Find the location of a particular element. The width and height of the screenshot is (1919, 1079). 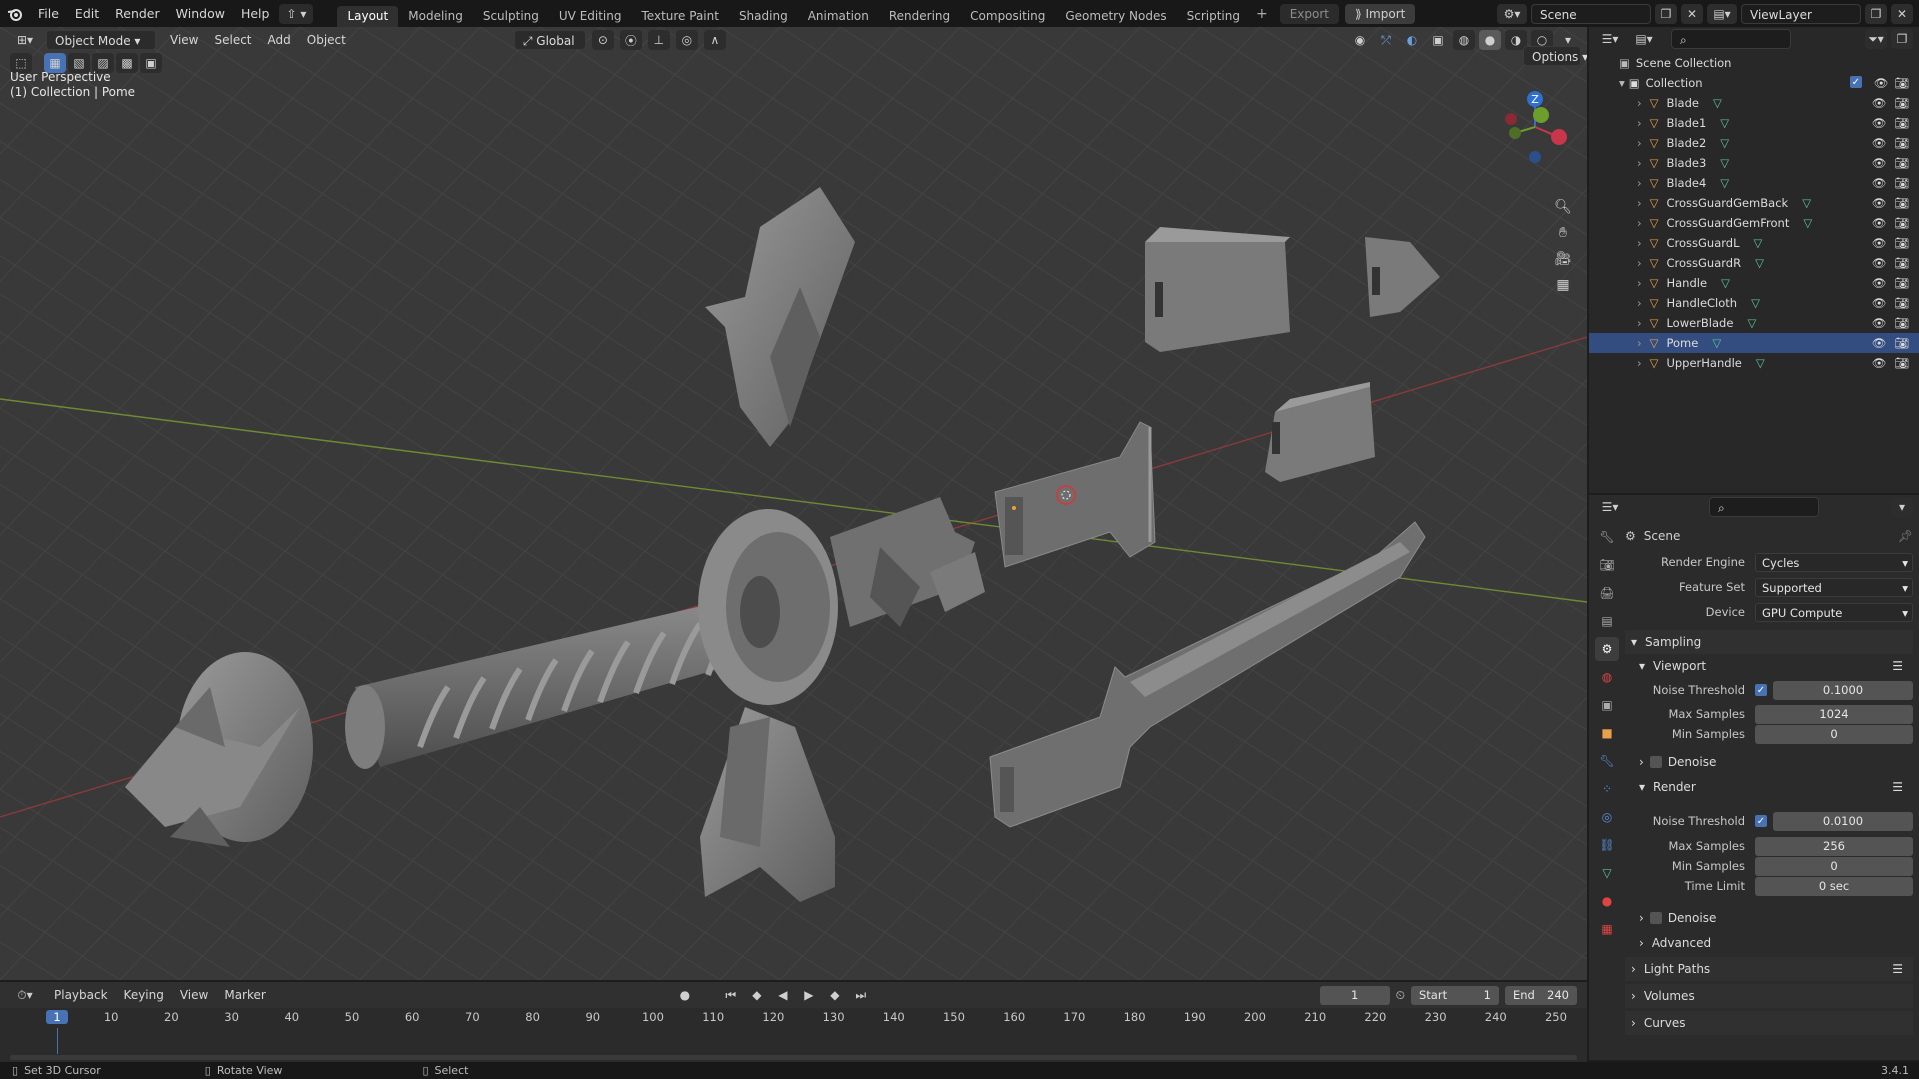

snap-target-icon: ⊥ is located at coordinates (658, 40).